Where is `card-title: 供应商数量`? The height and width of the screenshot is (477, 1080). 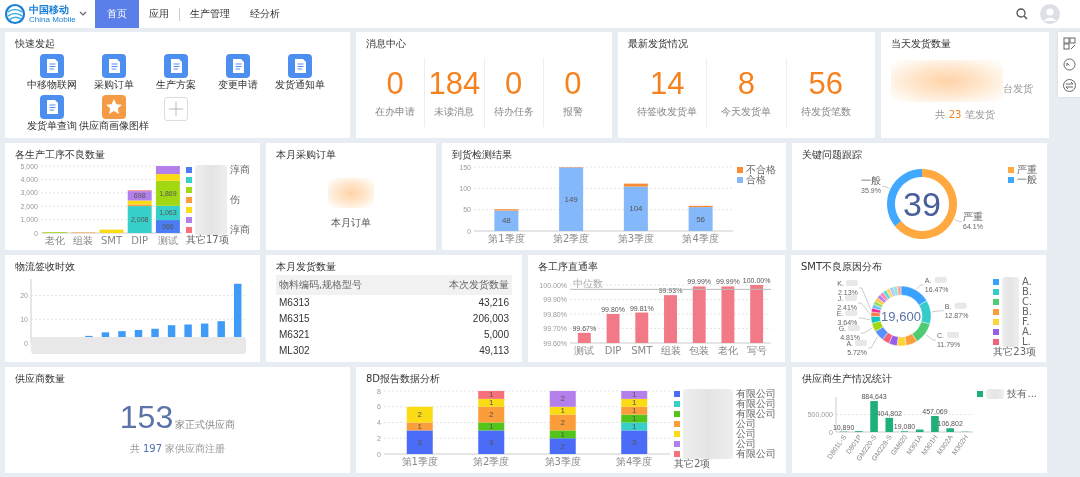
card-title: 供应商数量 is located at coordinates (40, 379).